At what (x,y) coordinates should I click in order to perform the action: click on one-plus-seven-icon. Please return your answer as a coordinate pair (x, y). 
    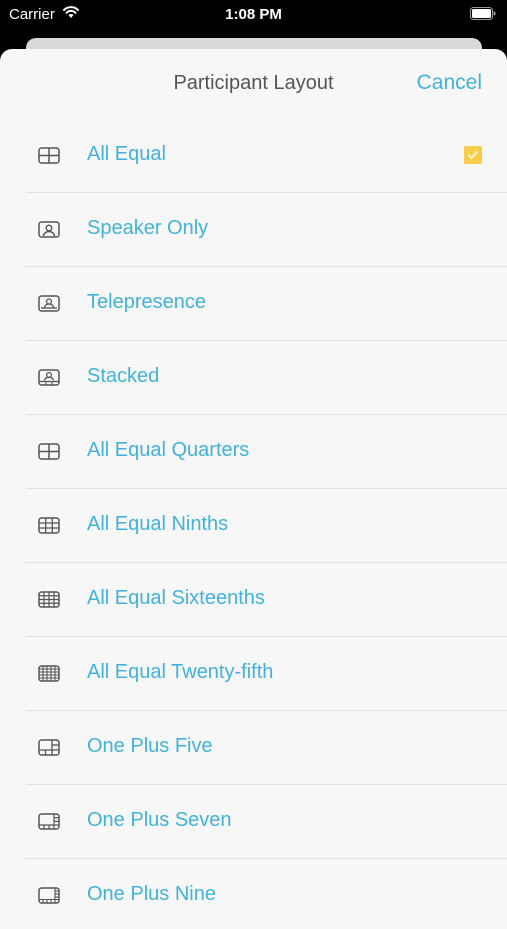
    Looking at the image, I should click on (49, 821).